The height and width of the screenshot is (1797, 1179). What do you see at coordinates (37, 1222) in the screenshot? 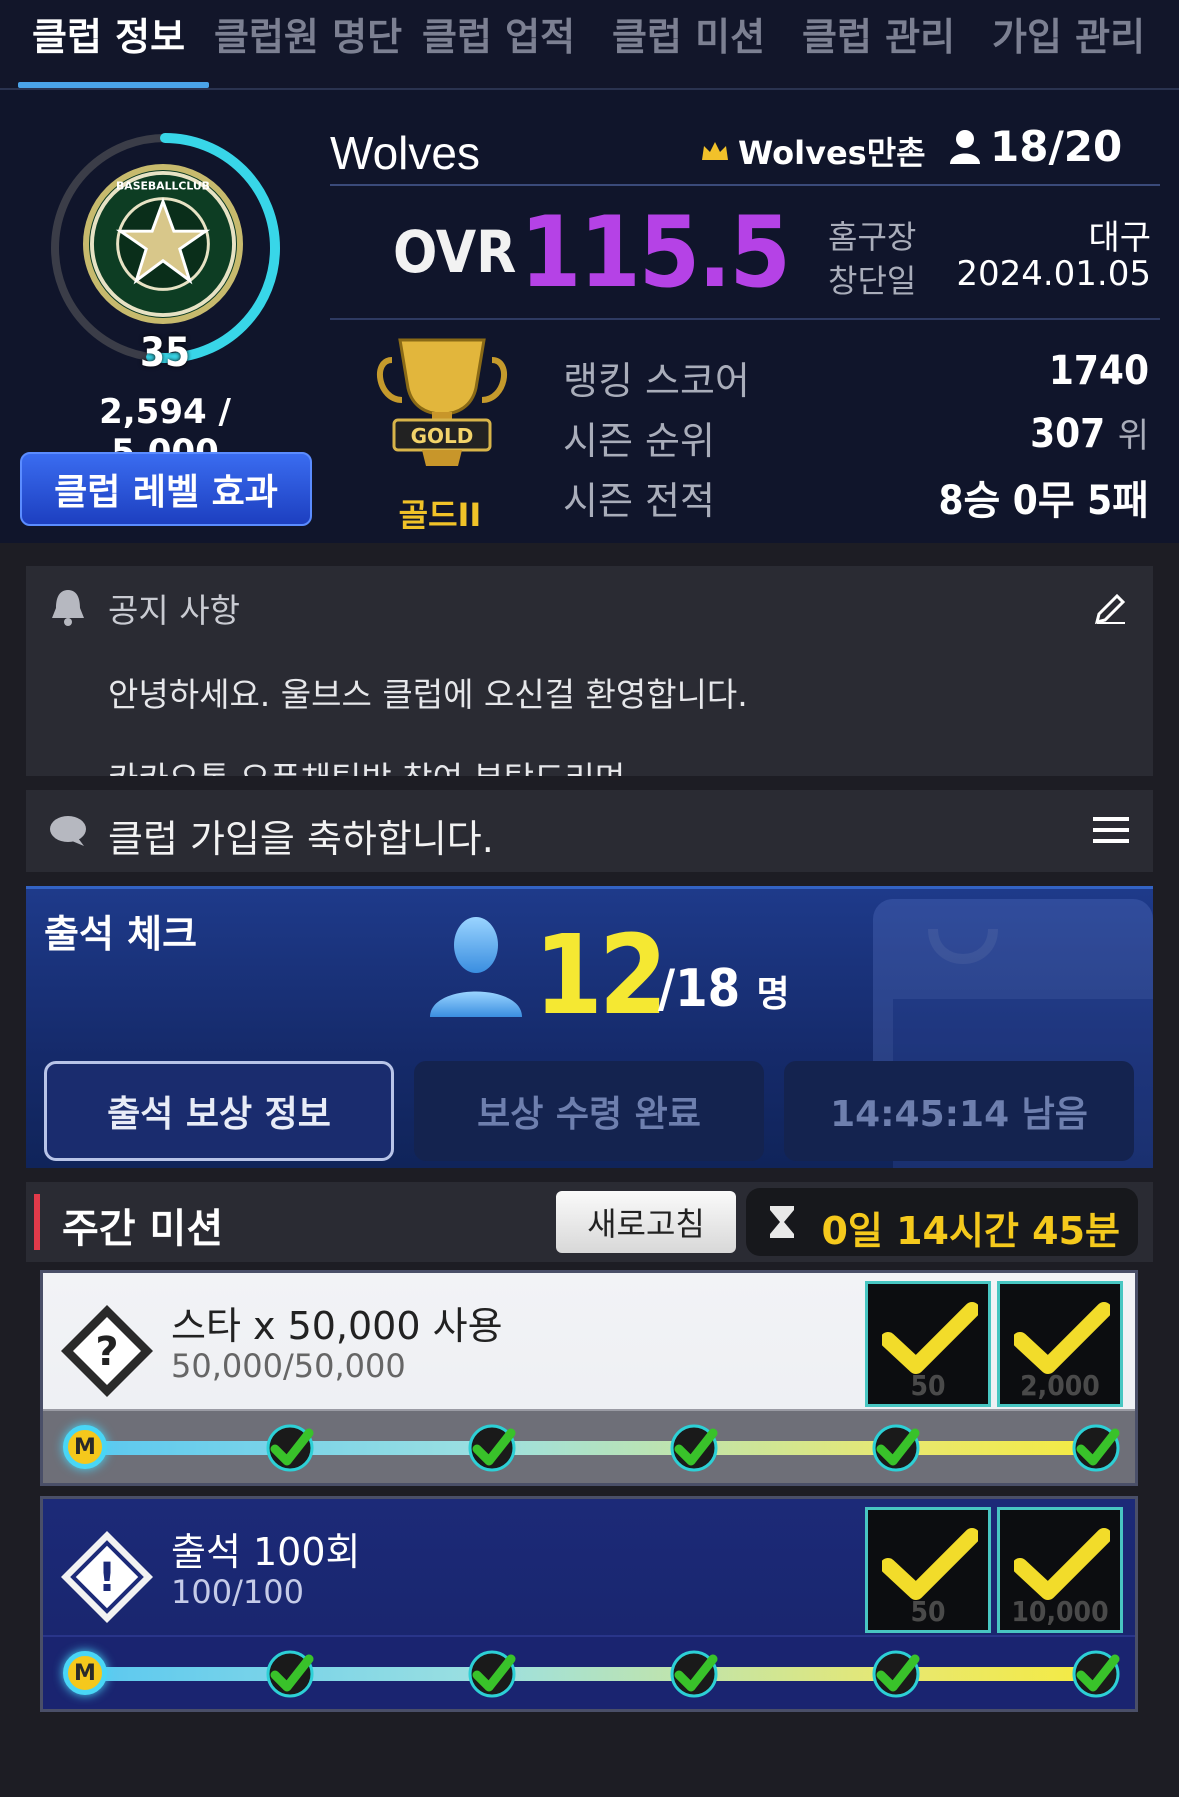
I see `section-marker` at bounding box center [37, 1222].